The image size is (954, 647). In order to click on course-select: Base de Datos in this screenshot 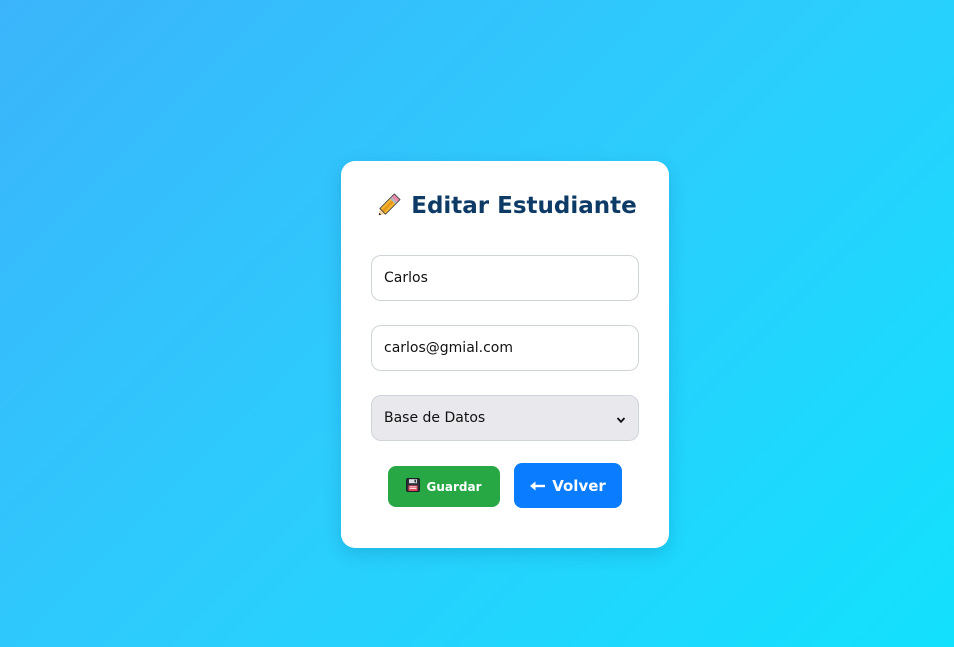, I will do `click(505, 418)`.